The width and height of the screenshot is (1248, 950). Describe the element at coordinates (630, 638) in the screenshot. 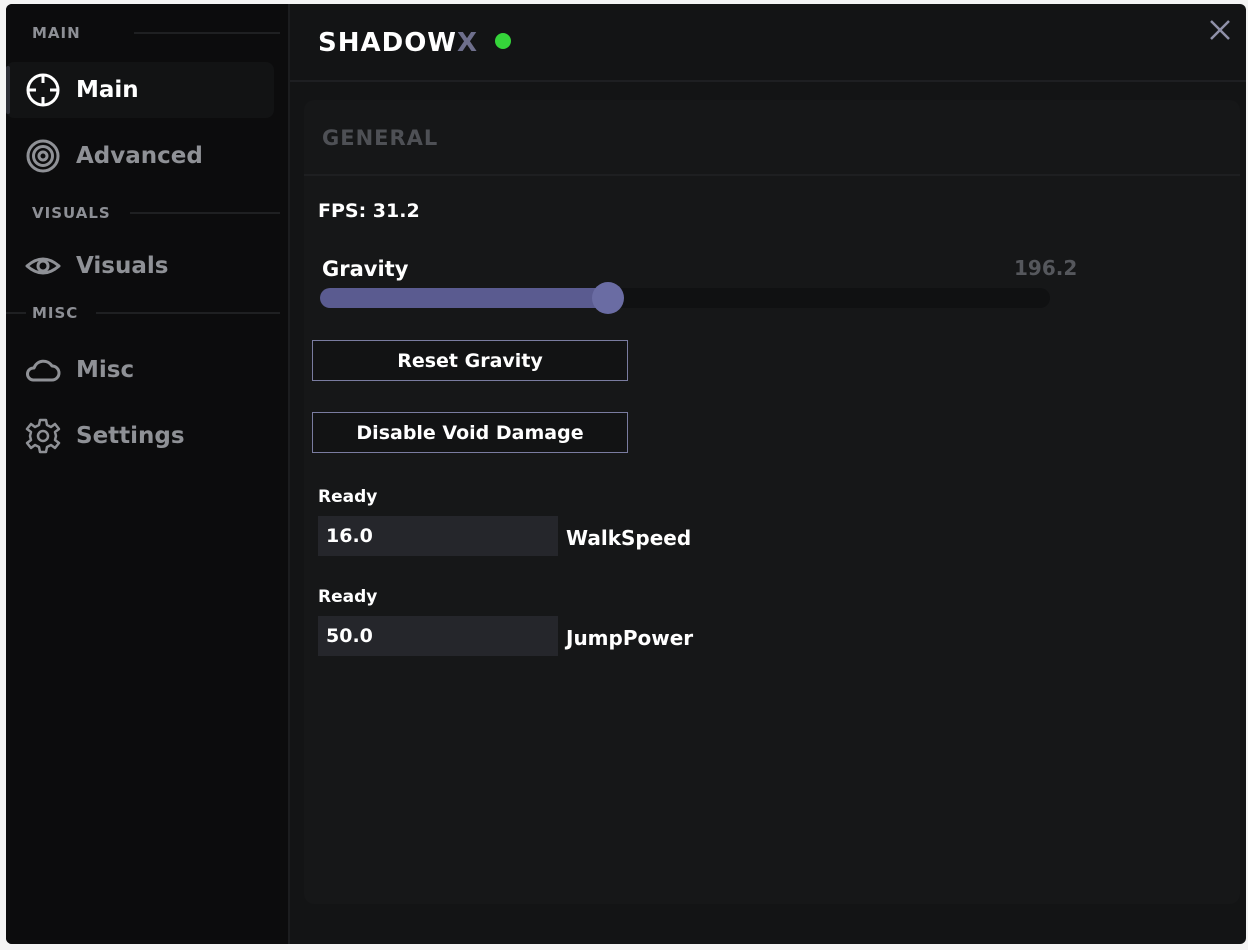

I see `jumppower-label: JumpPower` at that location.